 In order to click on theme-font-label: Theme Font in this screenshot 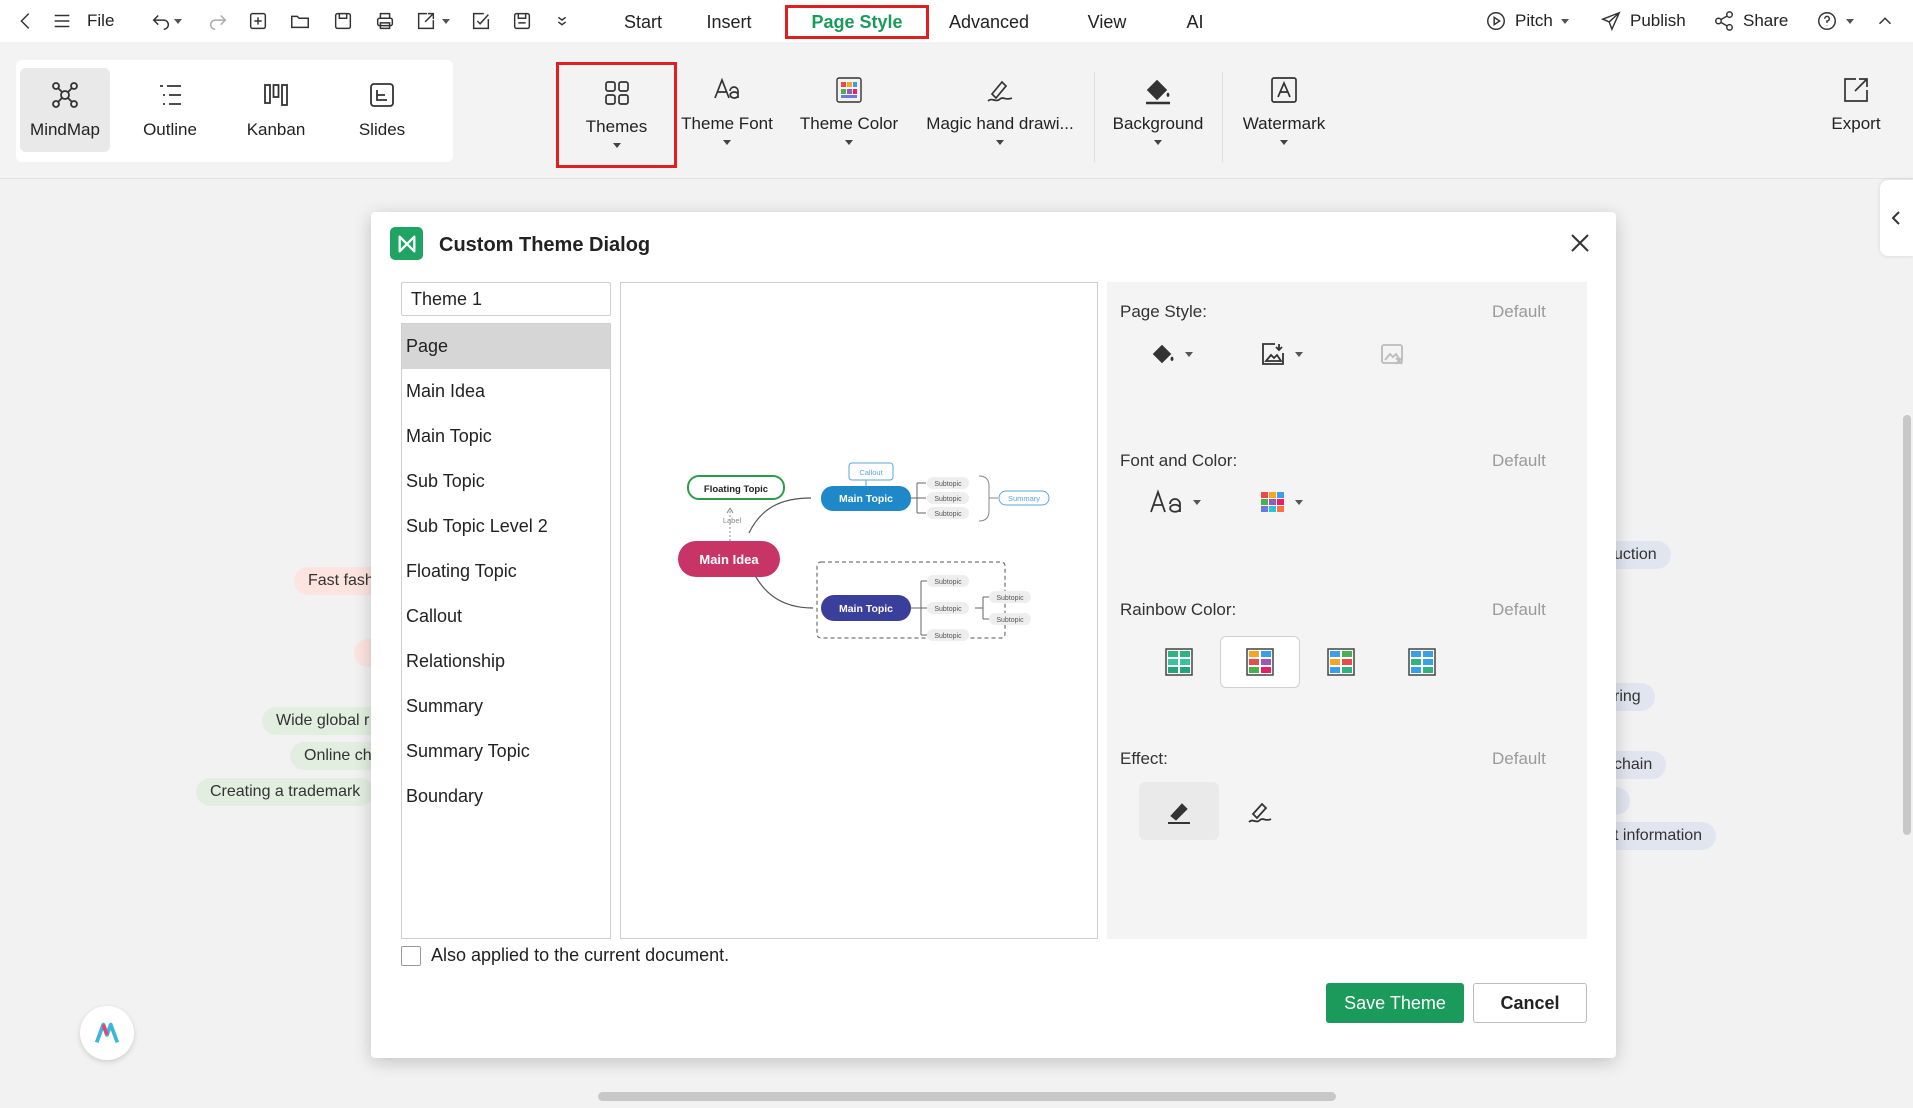, I will do `click(727, 123)`.